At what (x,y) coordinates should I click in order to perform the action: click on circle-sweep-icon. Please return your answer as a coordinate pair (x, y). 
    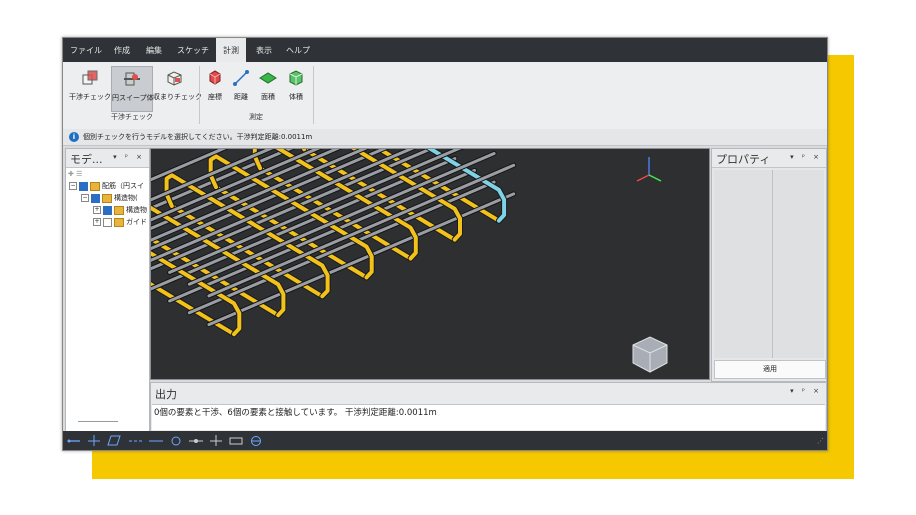
    Looking at the image, I should click on (132, 79).